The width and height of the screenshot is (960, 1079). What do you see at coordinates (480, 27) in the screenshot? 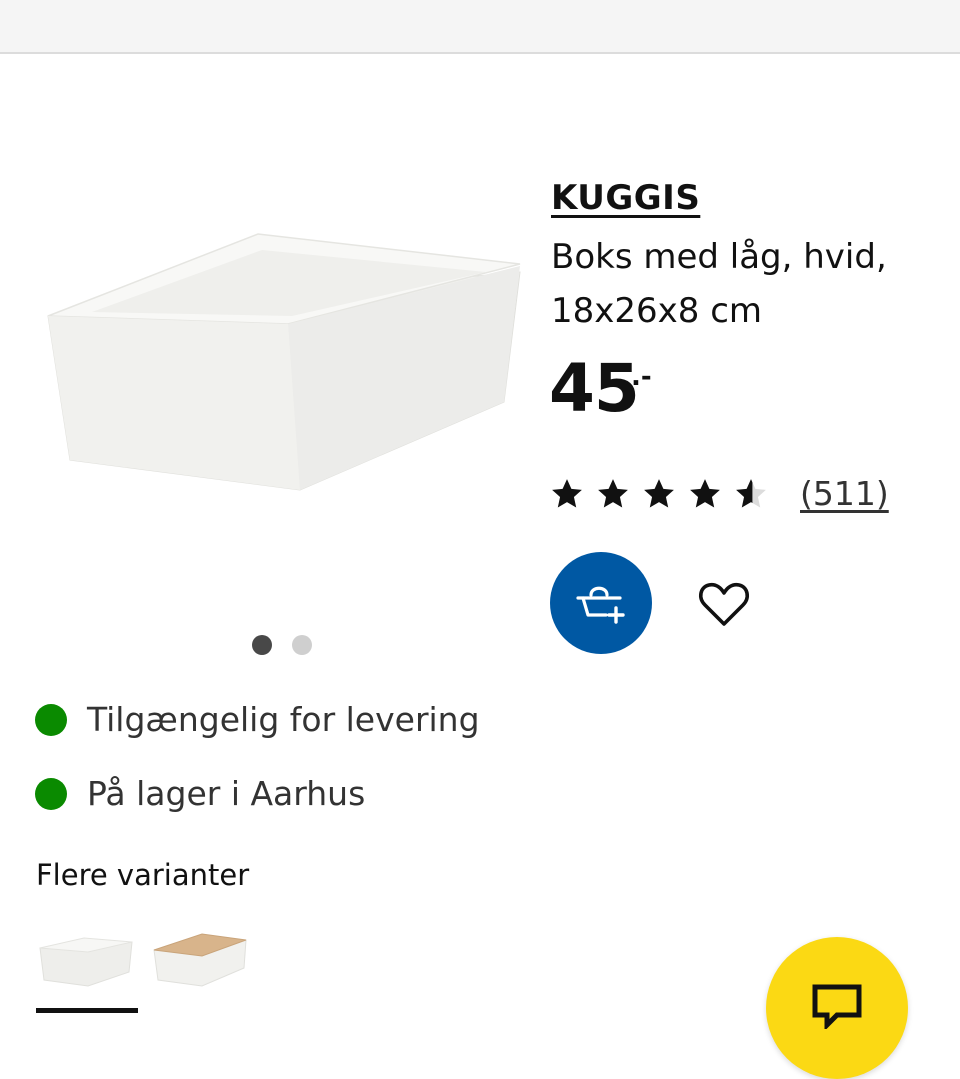
I see `top-bar` at bounding box center [480, 27].